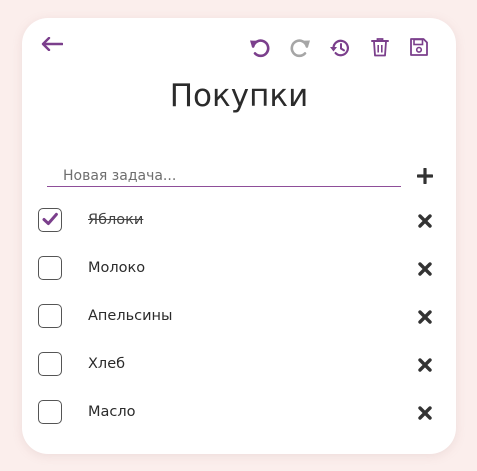 The height and width of the screenshot is (471, 477). What do you see at coordinates (117, 268) in the screenshot?
I see `task-label: Молоко` at bounding box center [117, 268].